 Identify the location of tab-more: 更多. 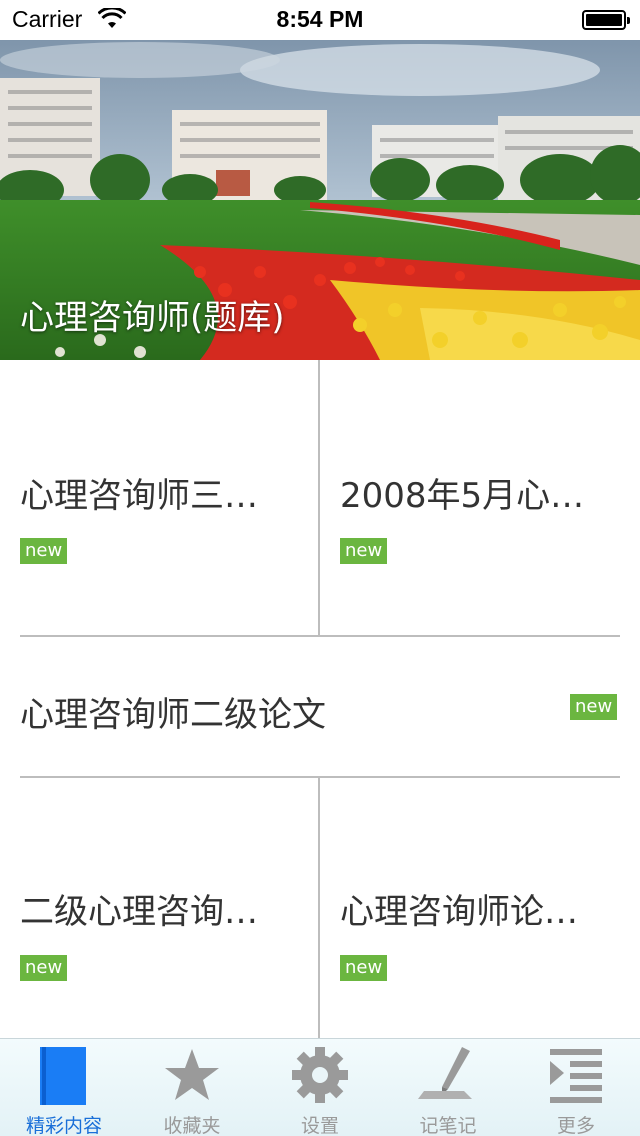
(576, 1087).